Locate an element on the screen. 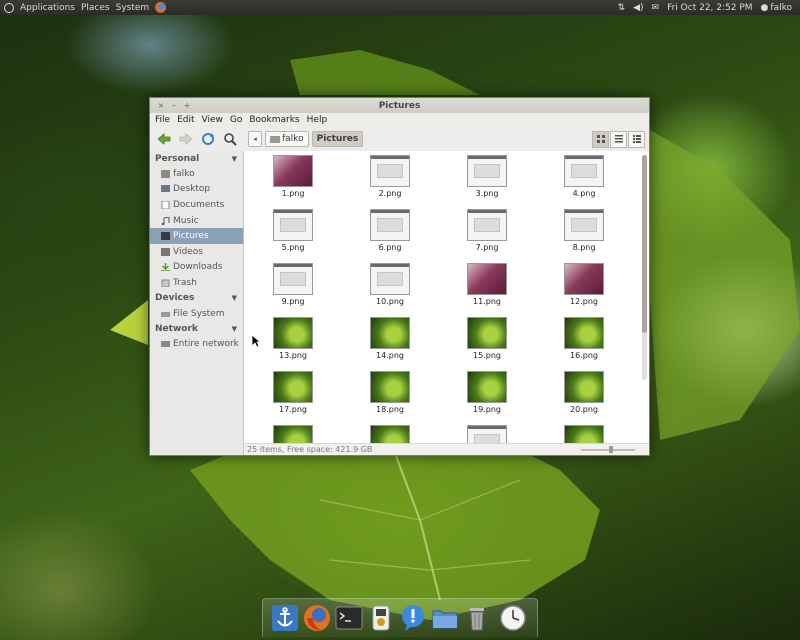 Image resolution: width=800 pixels, height=640 pixels. places-menu: Places is located at coordinates (95, 8).